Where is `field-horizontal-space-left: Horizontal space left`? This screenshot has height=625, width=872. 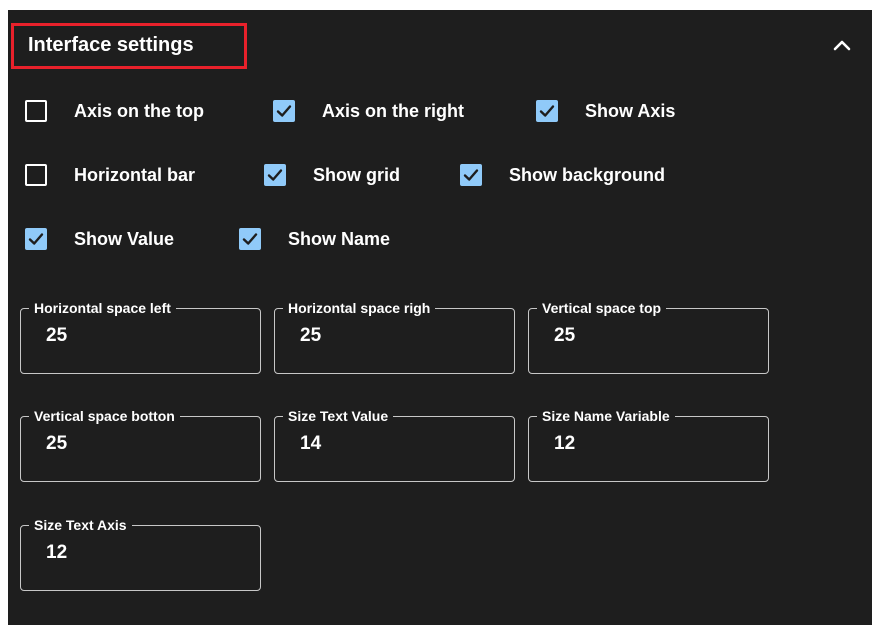 field-horizontal-space-left: Horizontal space left is located at coordinates (140, 336).